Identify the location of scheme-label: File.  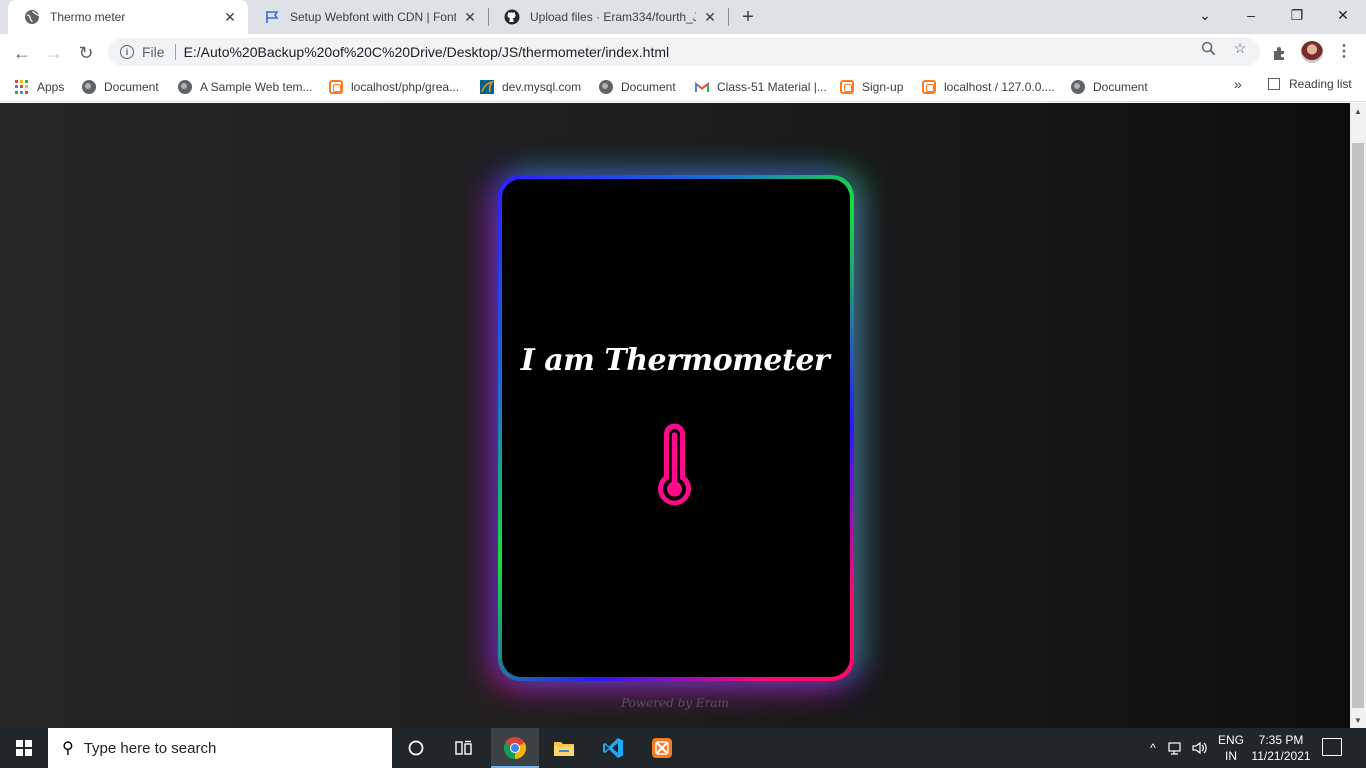
(153, 52).